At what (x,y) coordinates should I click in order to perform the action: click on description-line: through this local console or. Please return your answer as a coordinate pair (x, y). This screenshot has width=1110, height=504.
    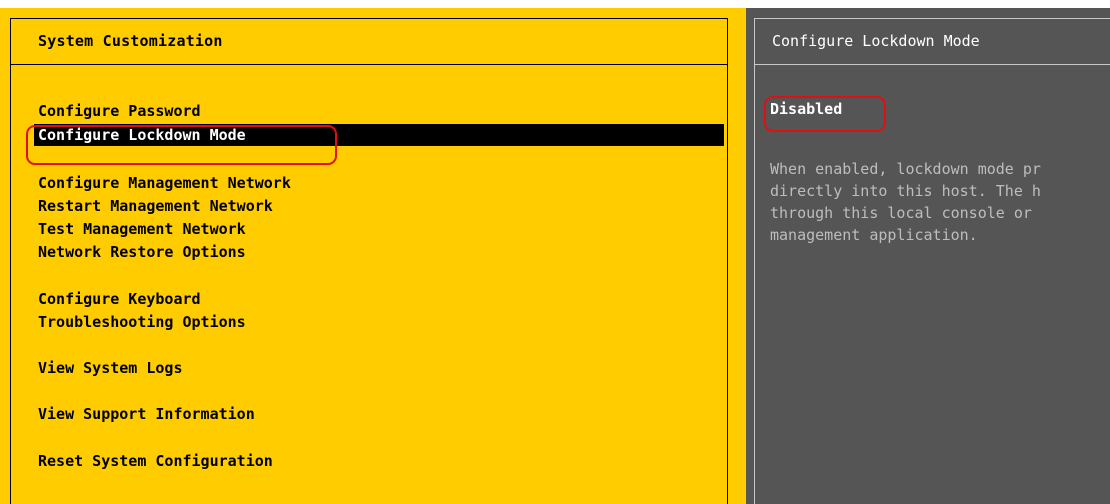
    Looking at the image, I should click on (901, 213).